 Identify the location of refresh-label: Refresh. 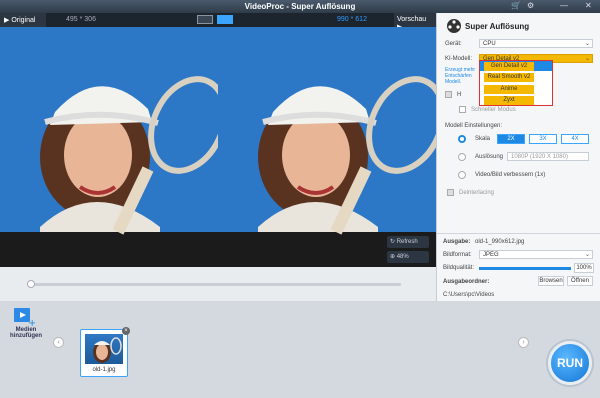
(407, 242).